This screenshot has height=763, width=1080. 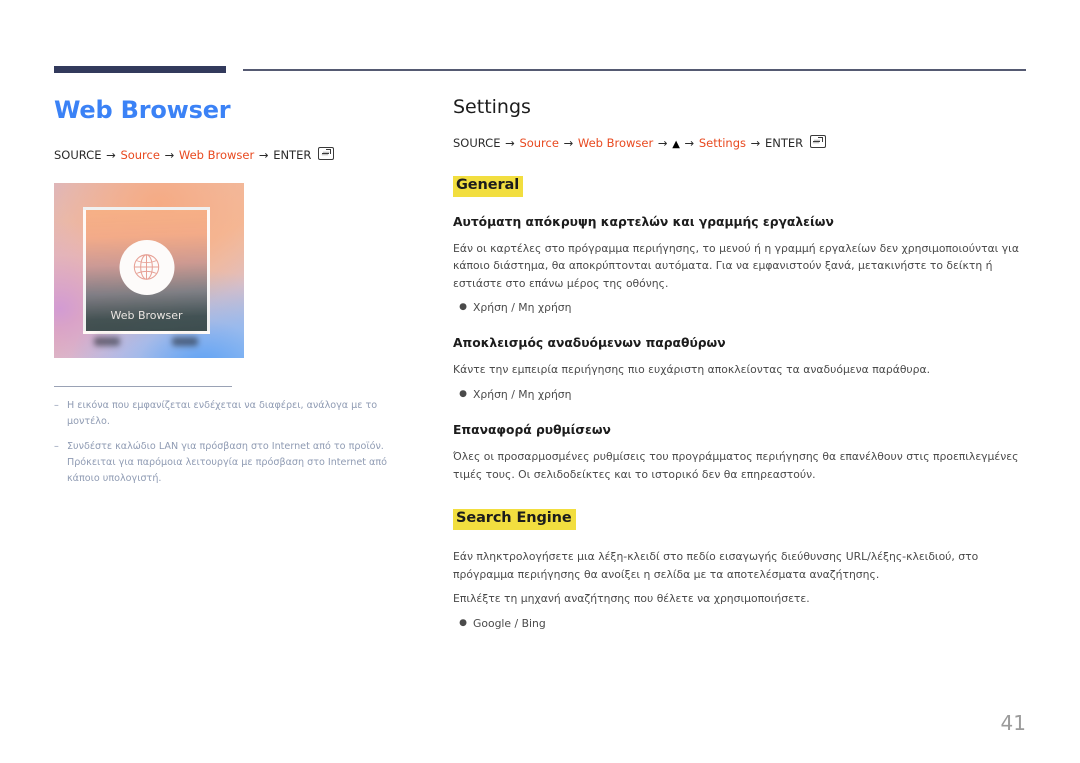 What do you see at coordinates (107, 341) in the screenshot?
I see `thumbnail-shadow-left` at bounding box center [107, 341].